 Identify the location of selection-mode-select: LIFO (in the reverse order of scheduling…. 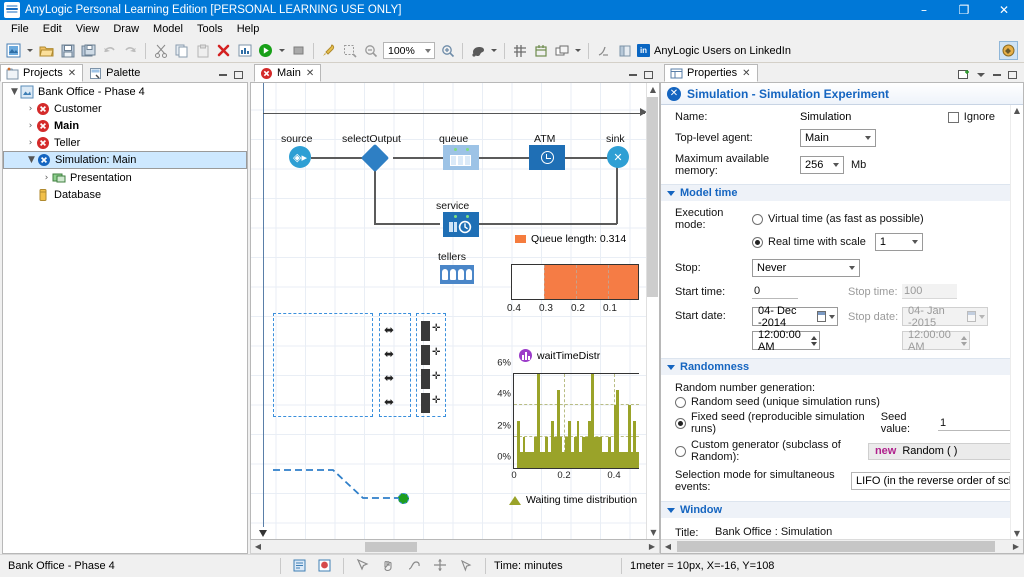
(937, 481).